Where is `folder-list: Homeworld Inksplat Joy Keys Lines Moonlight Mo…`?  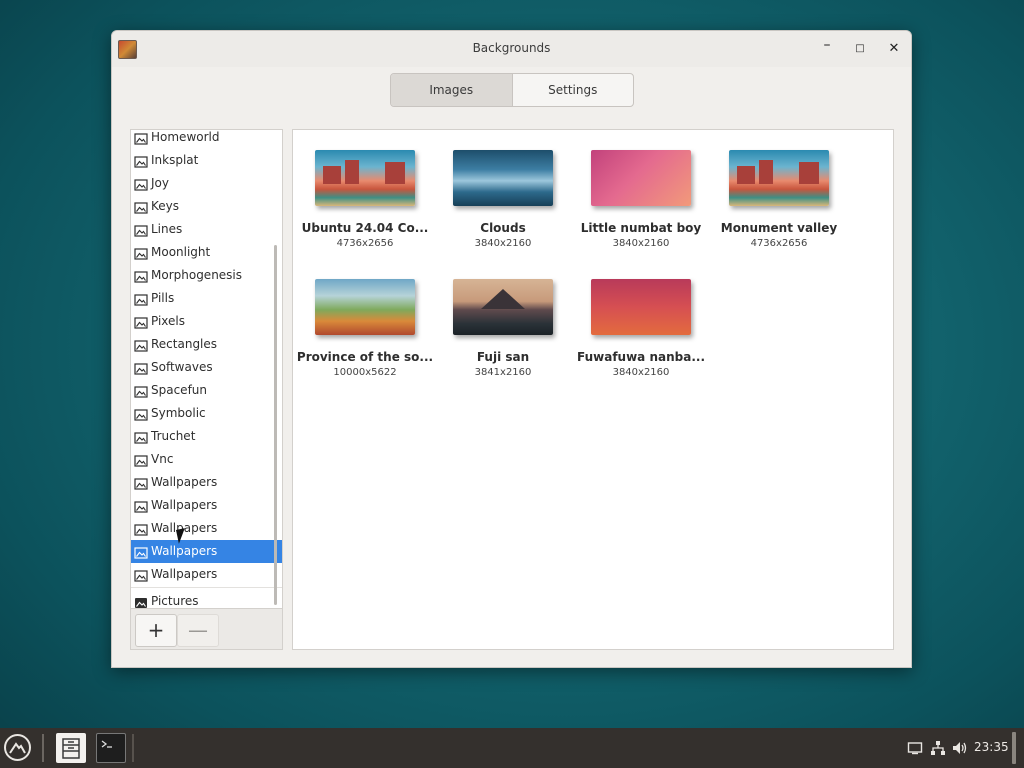
folder-list: Homeworld Inksplat Joy Keys Lines Moonlight Mo… is located at coordinates (206, 371).